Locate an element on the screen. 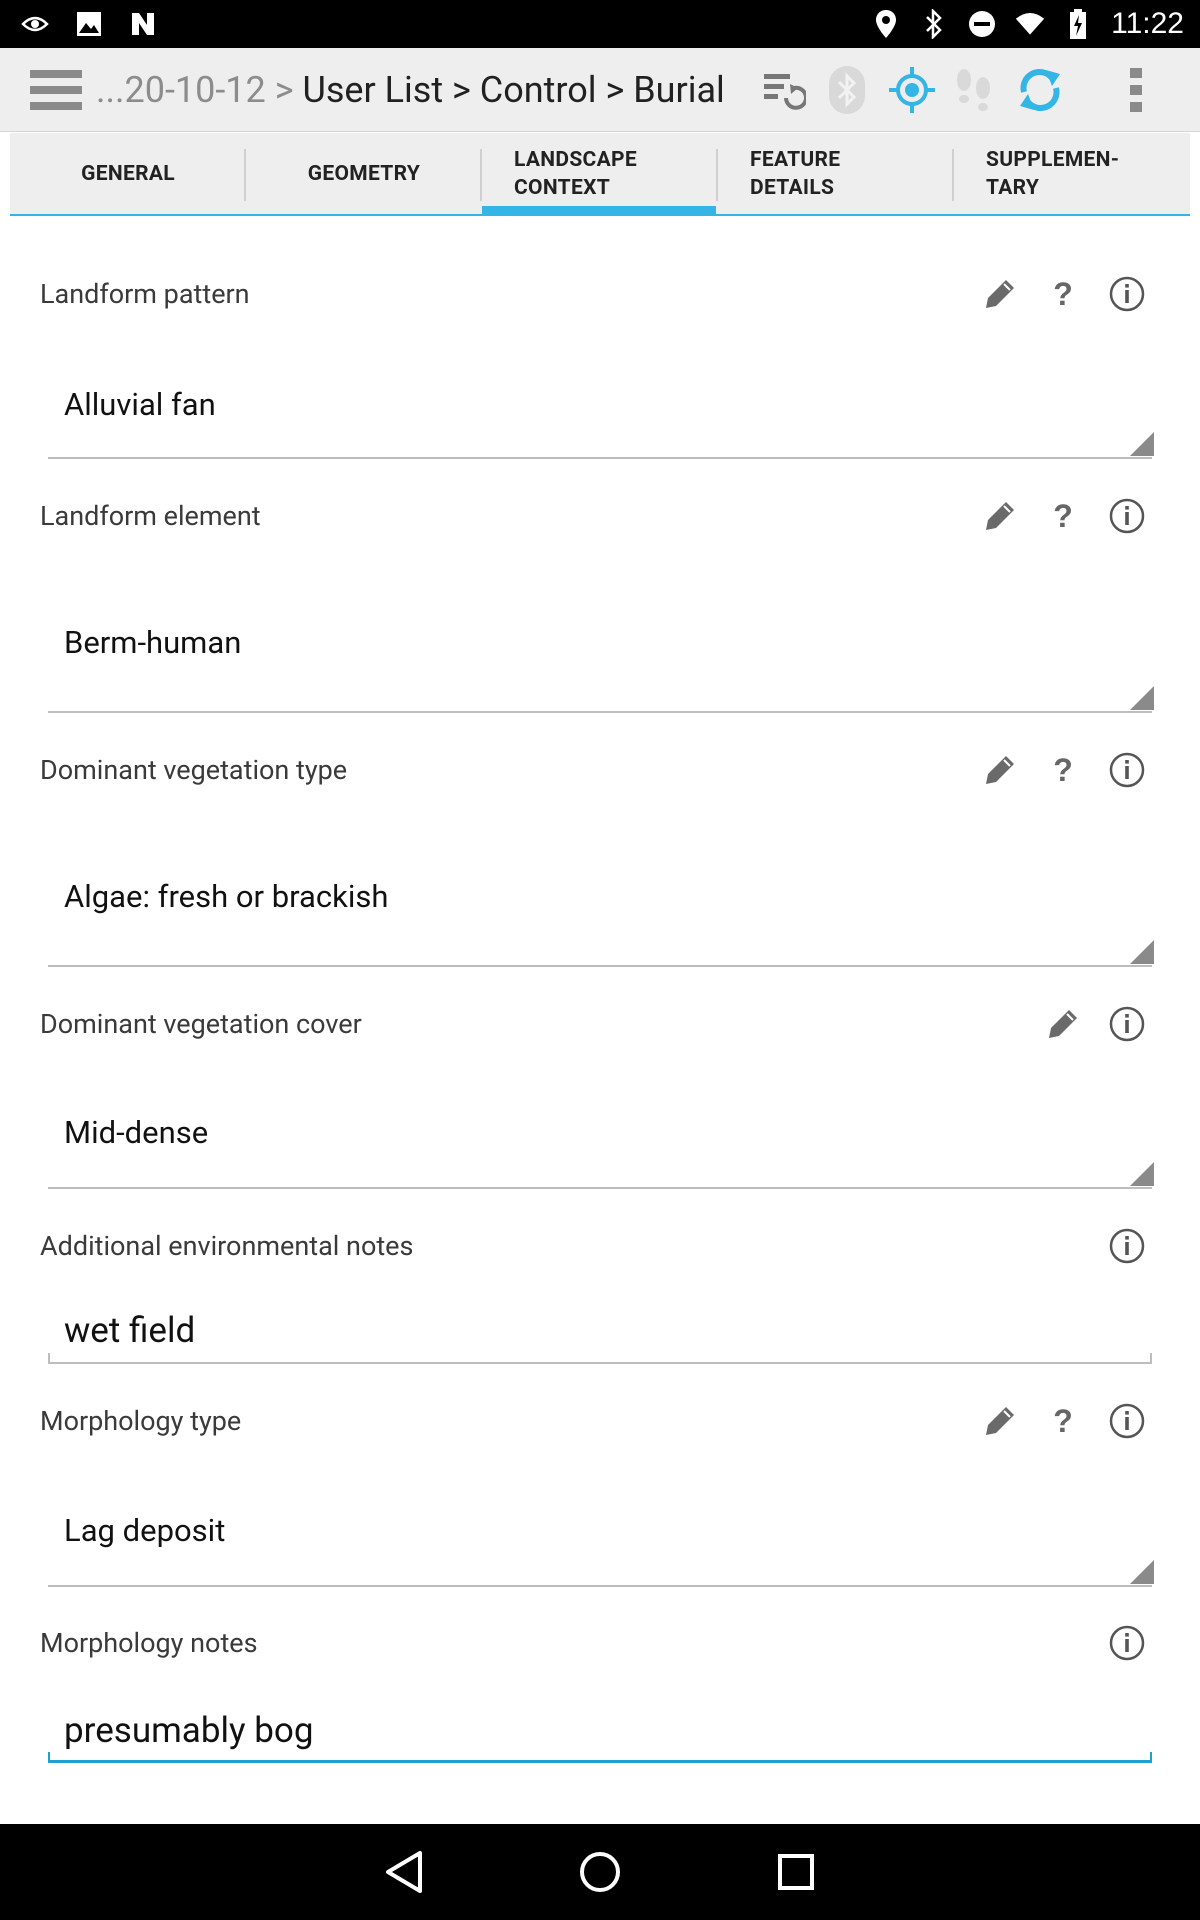 This screenshot has height=1920, width=1200. tracking-footsteps-icon is located at coordinates (974, 90).